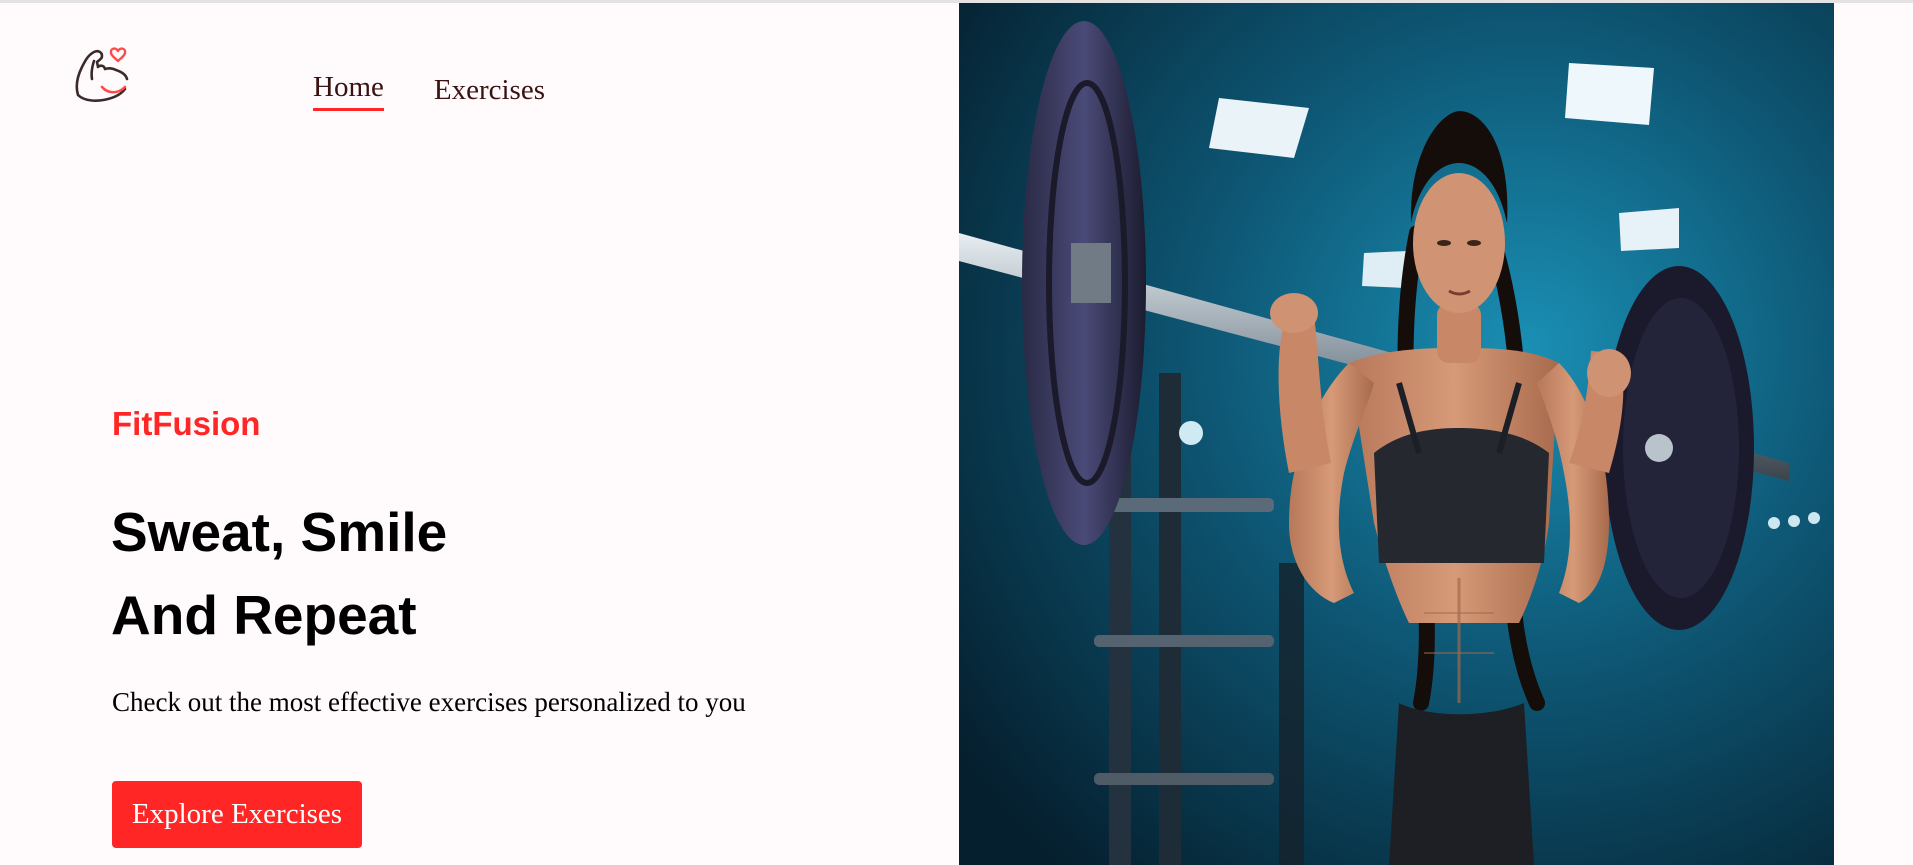  I want to click on main-nav: Home Exercises, so click(429, 92).